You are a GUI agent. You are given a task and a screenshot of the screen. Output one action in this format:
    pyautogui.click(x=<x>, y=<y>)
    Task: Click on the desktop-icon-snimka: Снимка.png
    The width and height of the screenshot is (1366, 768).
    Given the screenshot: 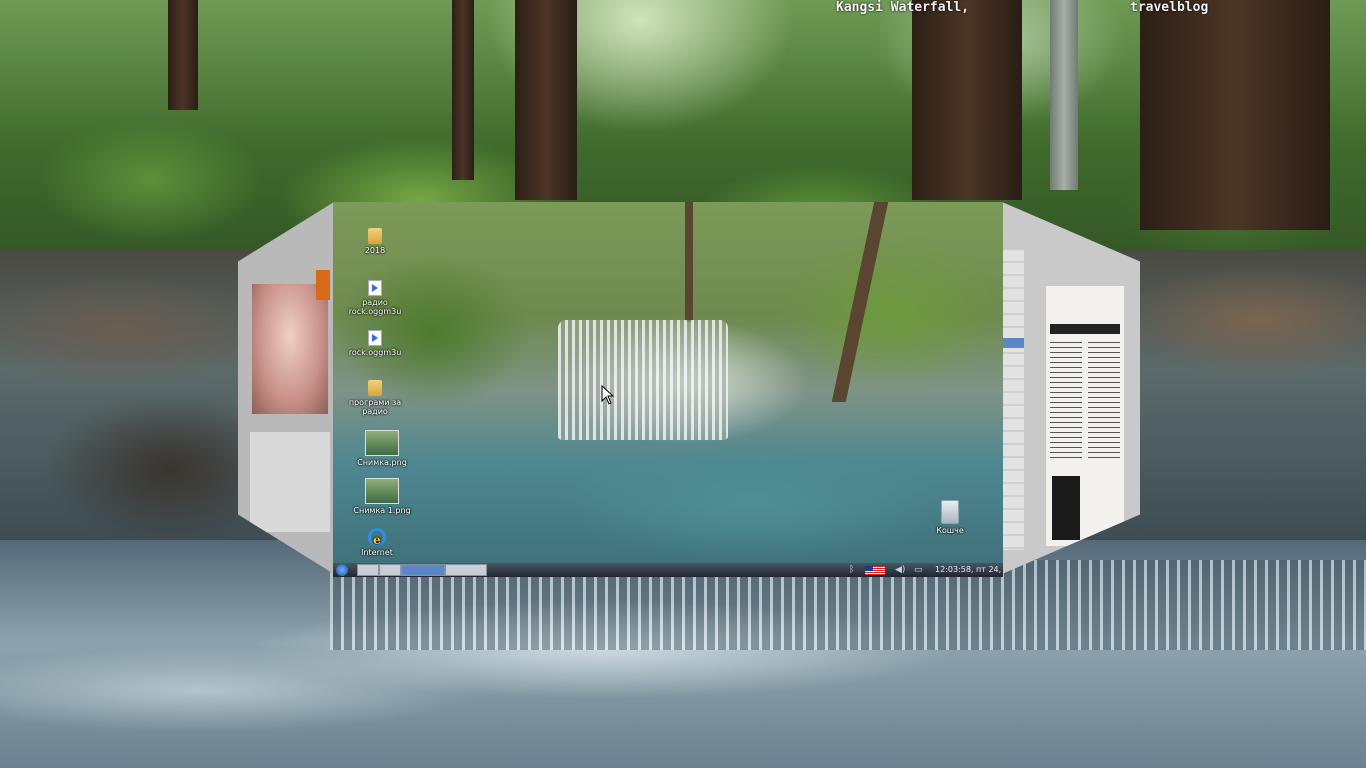 What is the action you would take?
    pyautogui.click(x=382, y=448)
    